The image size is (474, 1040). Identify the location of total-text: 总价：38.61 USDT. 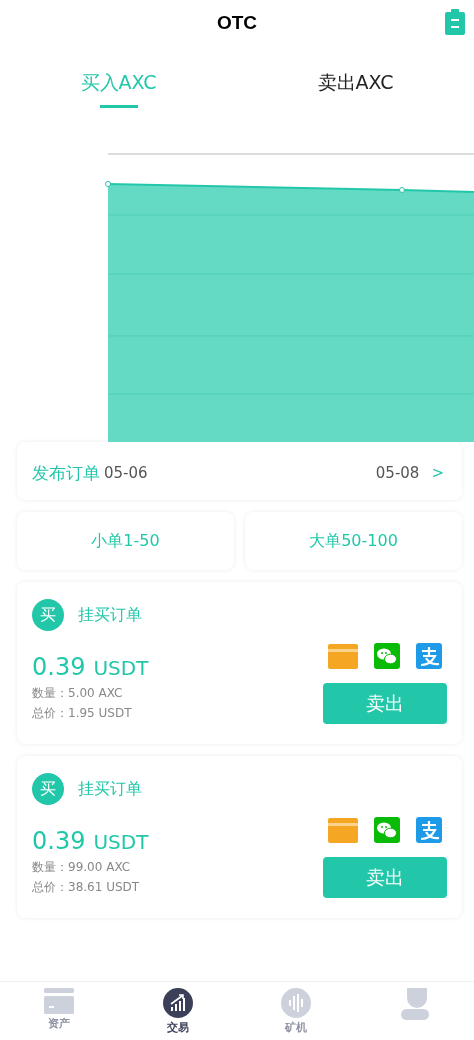
(86, 887).